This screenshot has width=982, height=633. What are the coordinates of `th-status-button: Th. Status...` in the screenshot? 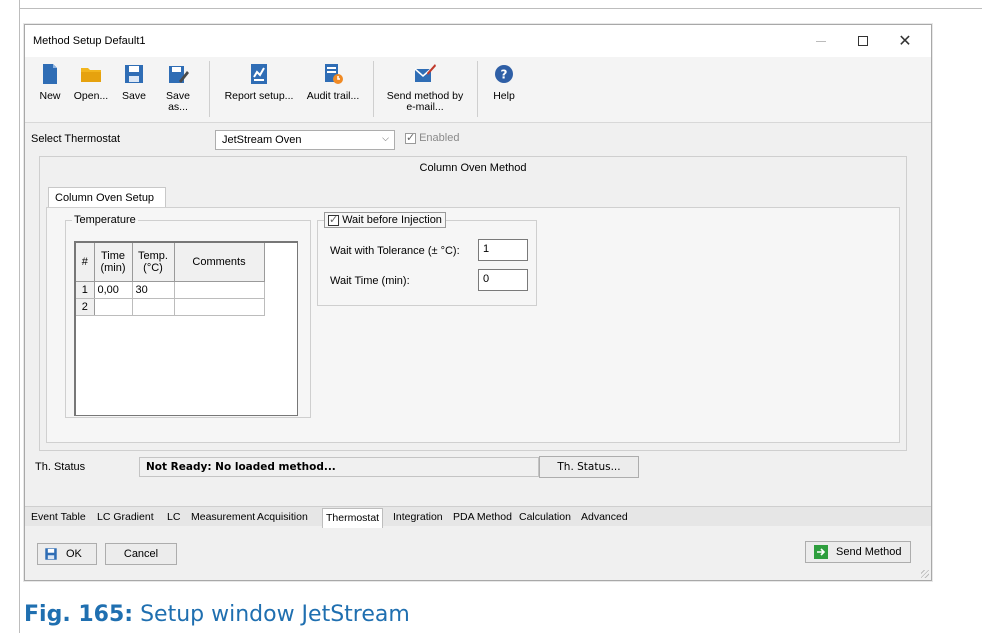 It's located at (589, 467).